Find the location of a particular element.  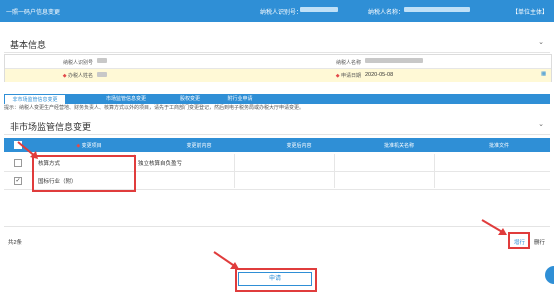

tab-market-change: 市场监管信息变更 is located at coordinates (126, 99).